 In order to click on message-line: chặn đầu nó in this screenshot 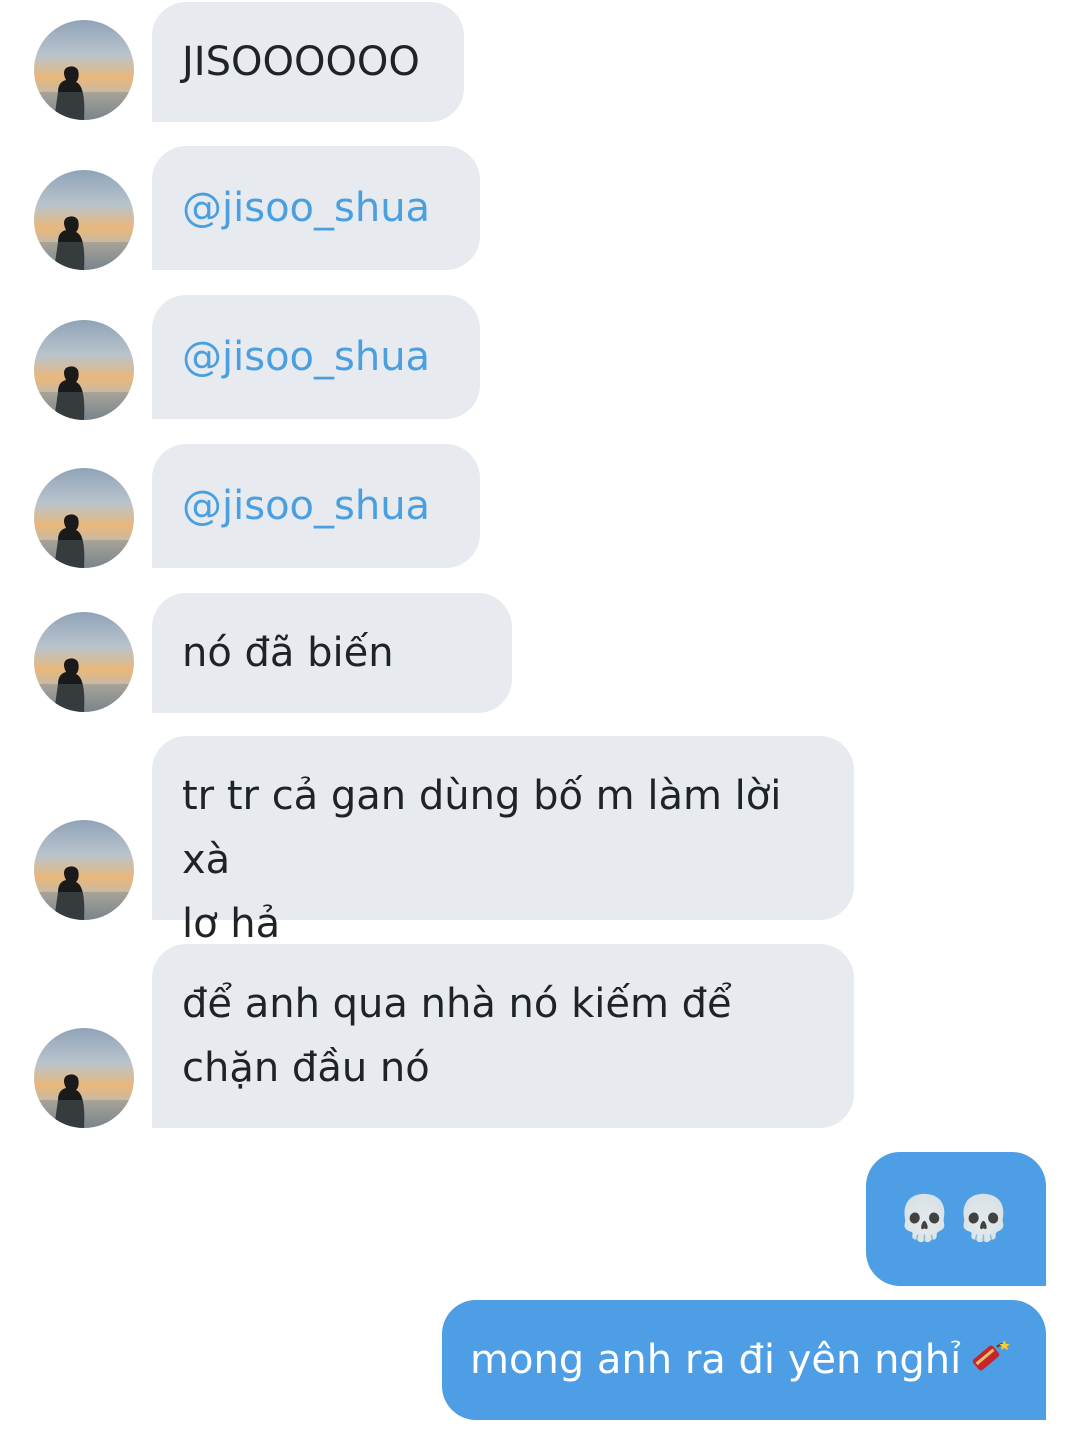, I will do `click(306, 1068)`.